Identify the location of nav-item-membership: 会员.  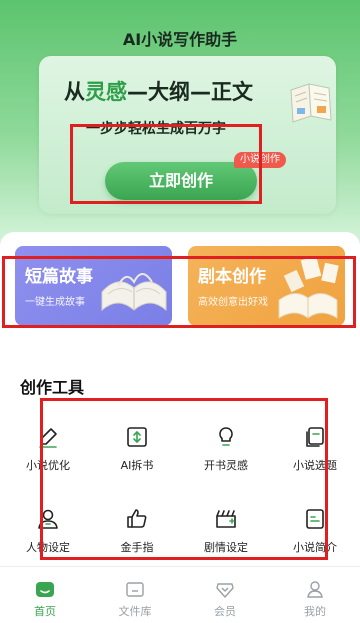
(225, 597).